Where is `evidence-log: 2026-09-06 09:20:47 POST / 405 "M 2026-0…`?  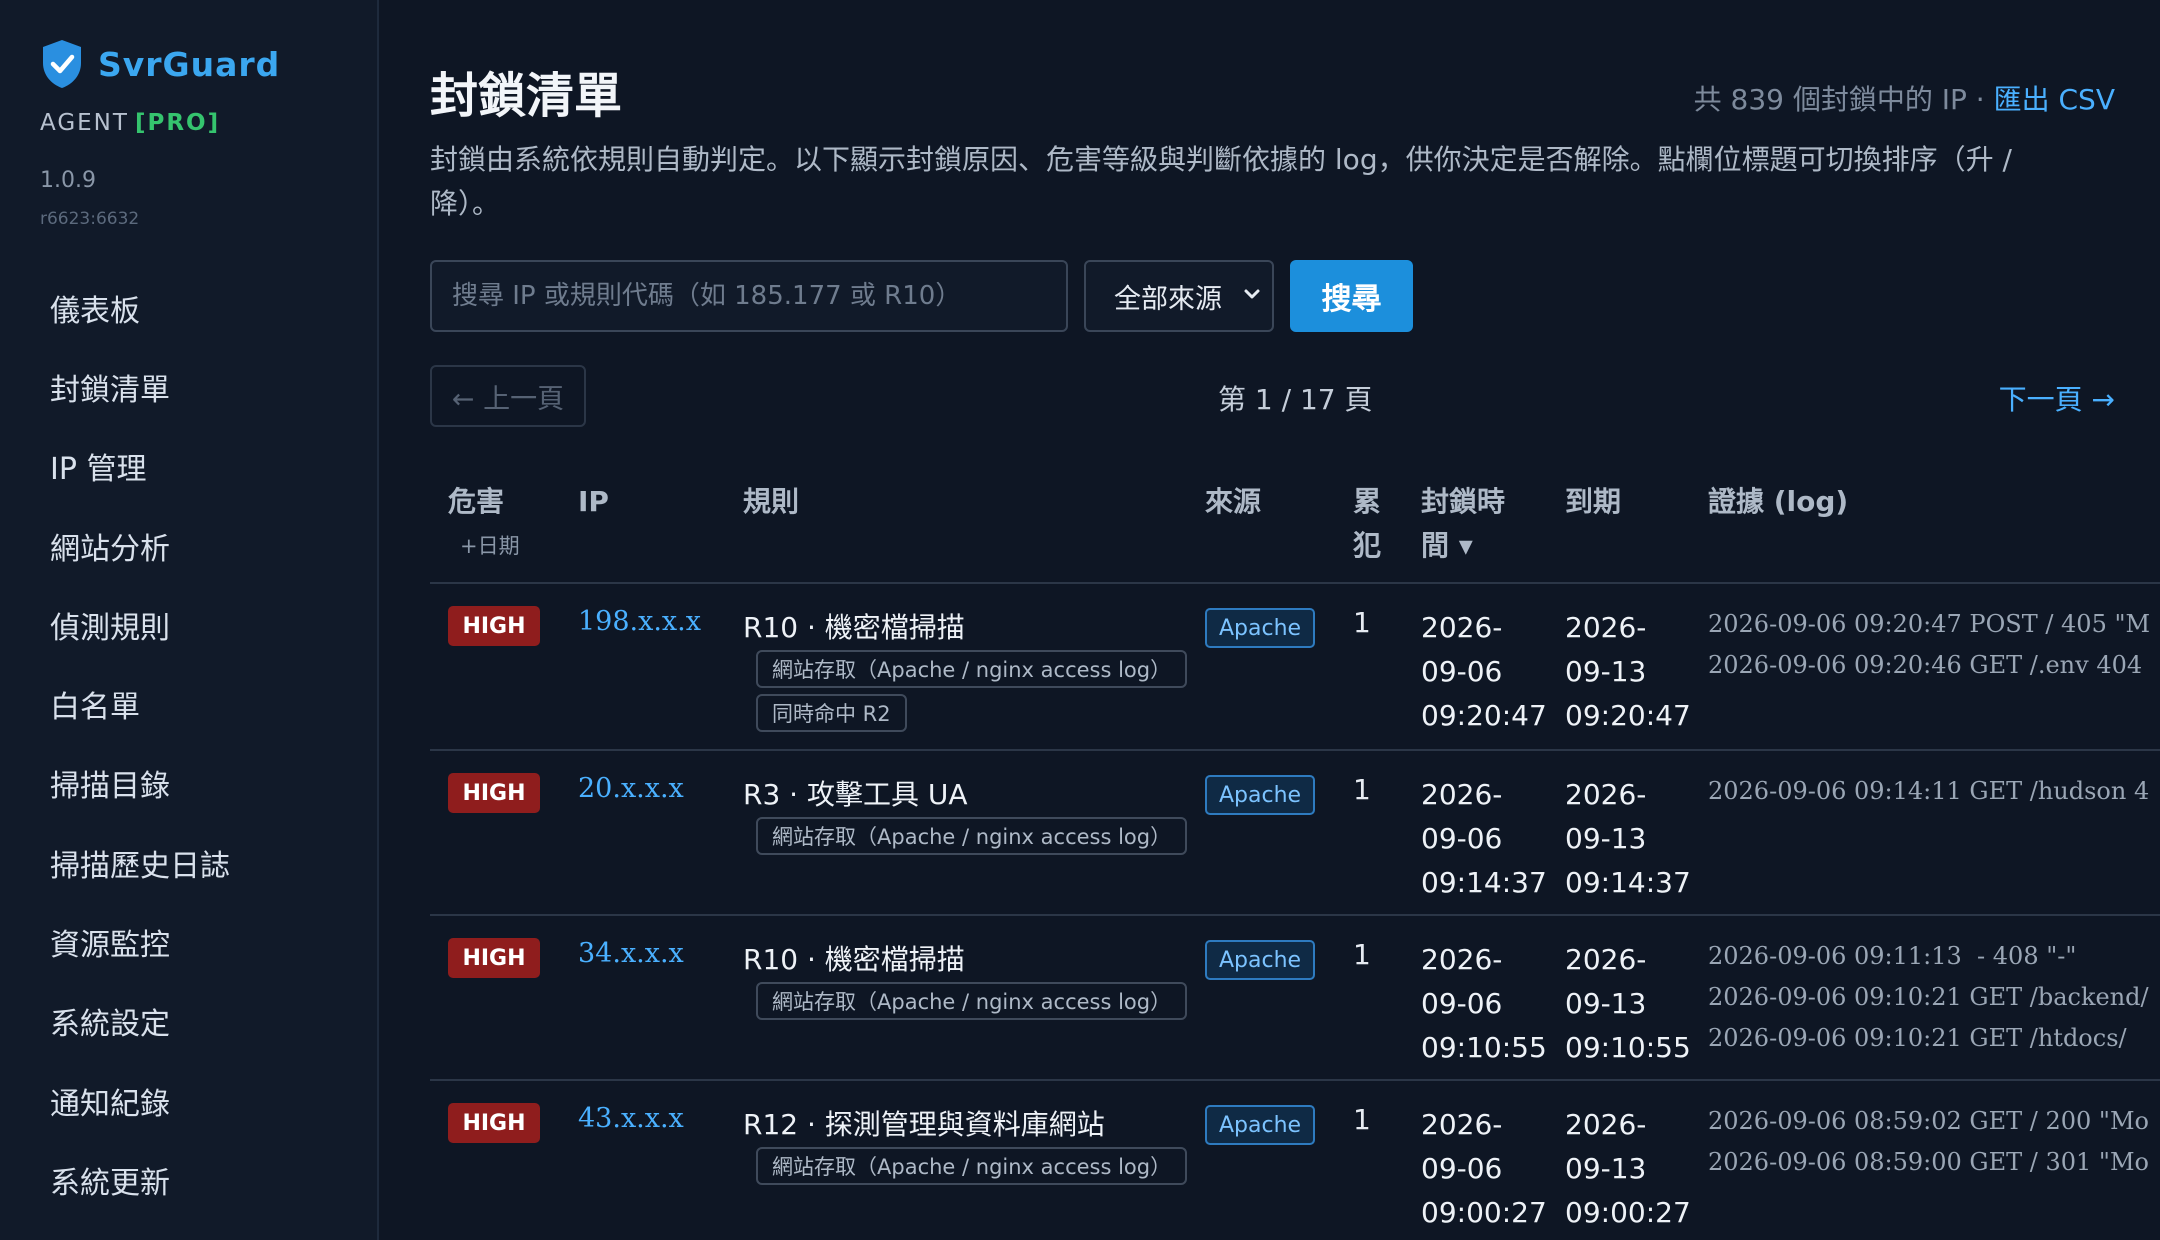
evidence-log: 2026-09-06 09:20:47 POST / 405 "M 2026-0… is located at coordinates (1929, 644).